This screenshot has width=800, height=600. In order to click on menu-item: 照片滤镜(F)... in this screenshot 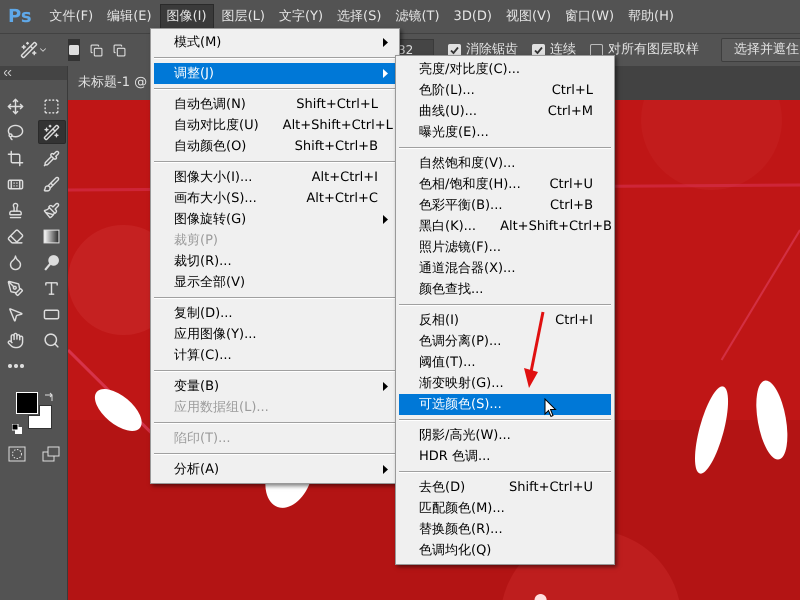, I will do `click(505, 247)`.